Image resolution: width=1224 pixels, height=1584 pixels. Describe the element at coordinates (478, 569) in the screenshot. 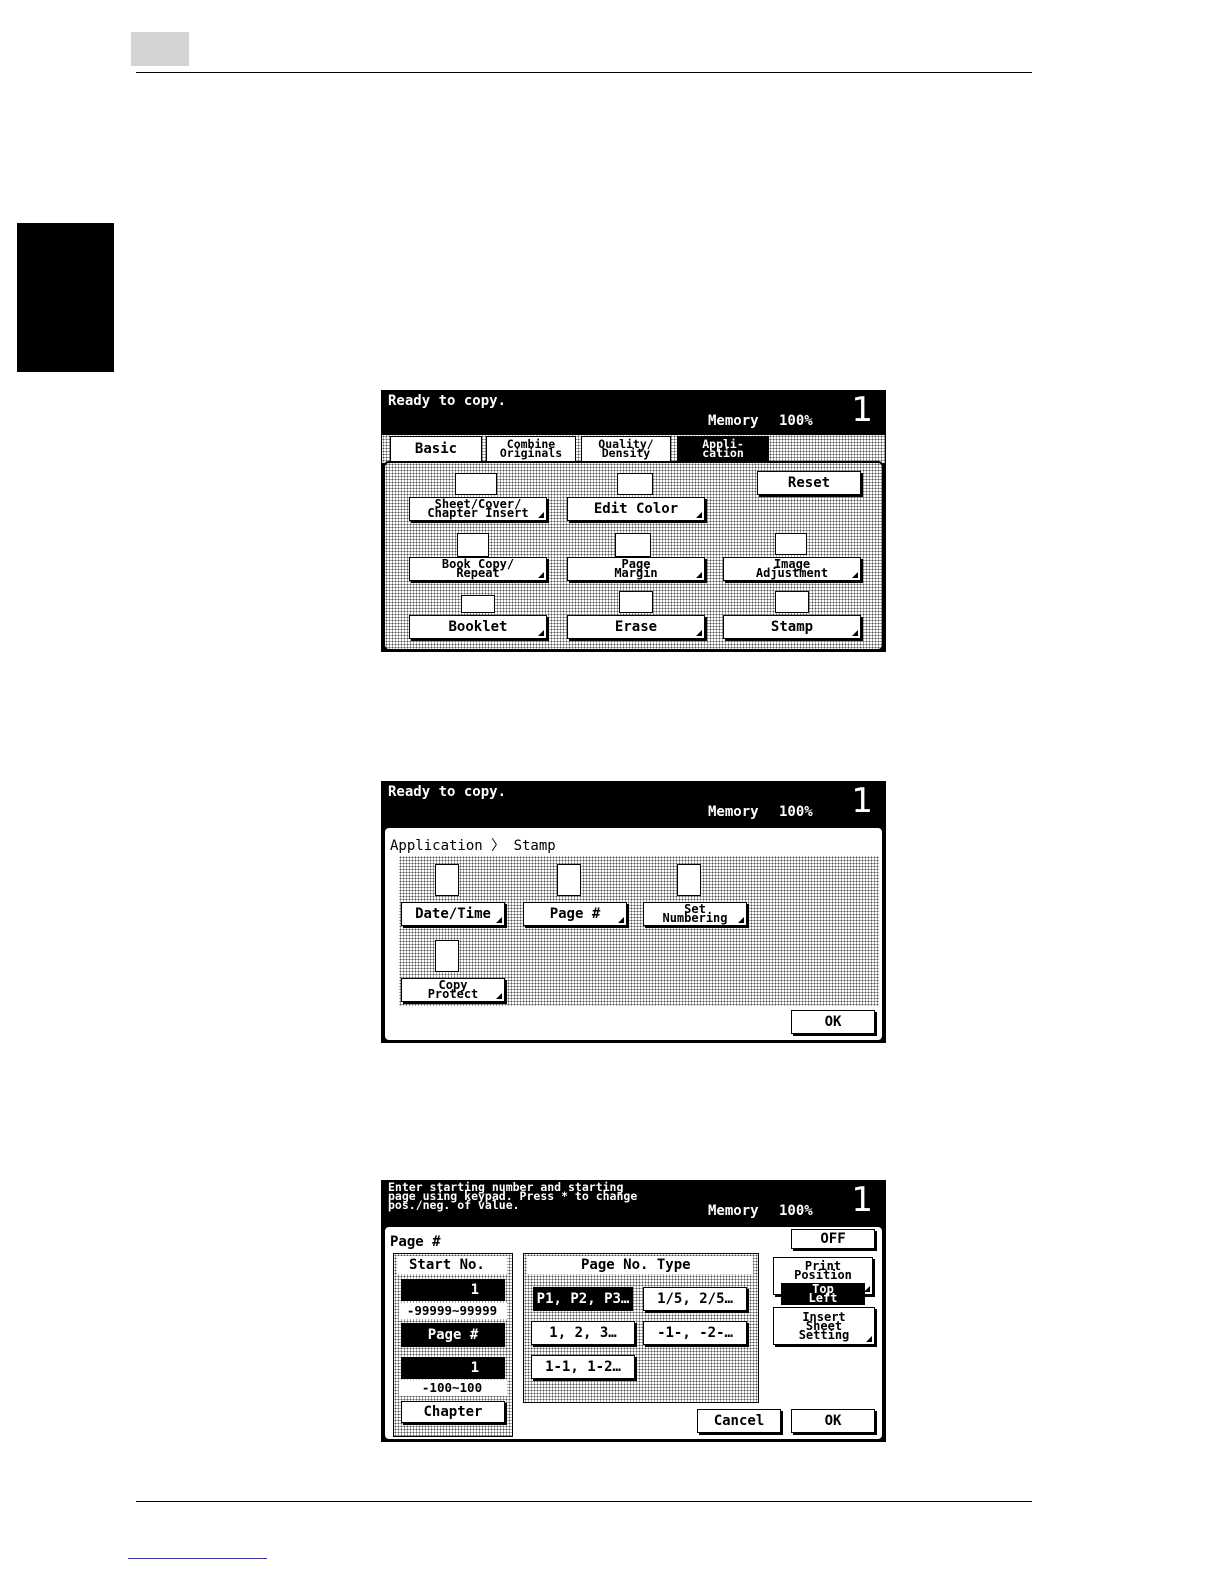

I see `book-copy-repeat-button: Book Copy/ Repeat` at that location.